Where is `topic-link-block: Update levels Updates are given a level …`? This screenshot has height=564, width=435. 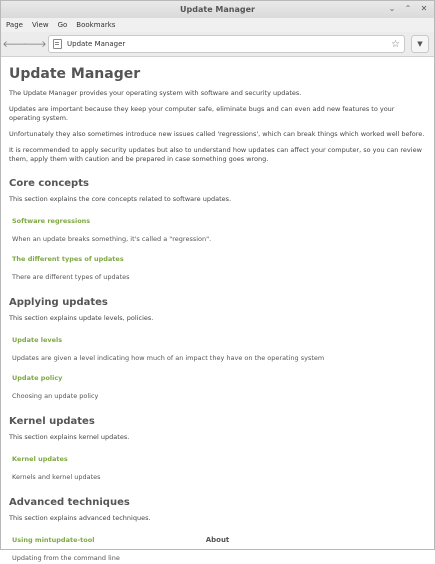 topic-link-block: Update levels Updates are given a level … is located at coordinates (219, 350).